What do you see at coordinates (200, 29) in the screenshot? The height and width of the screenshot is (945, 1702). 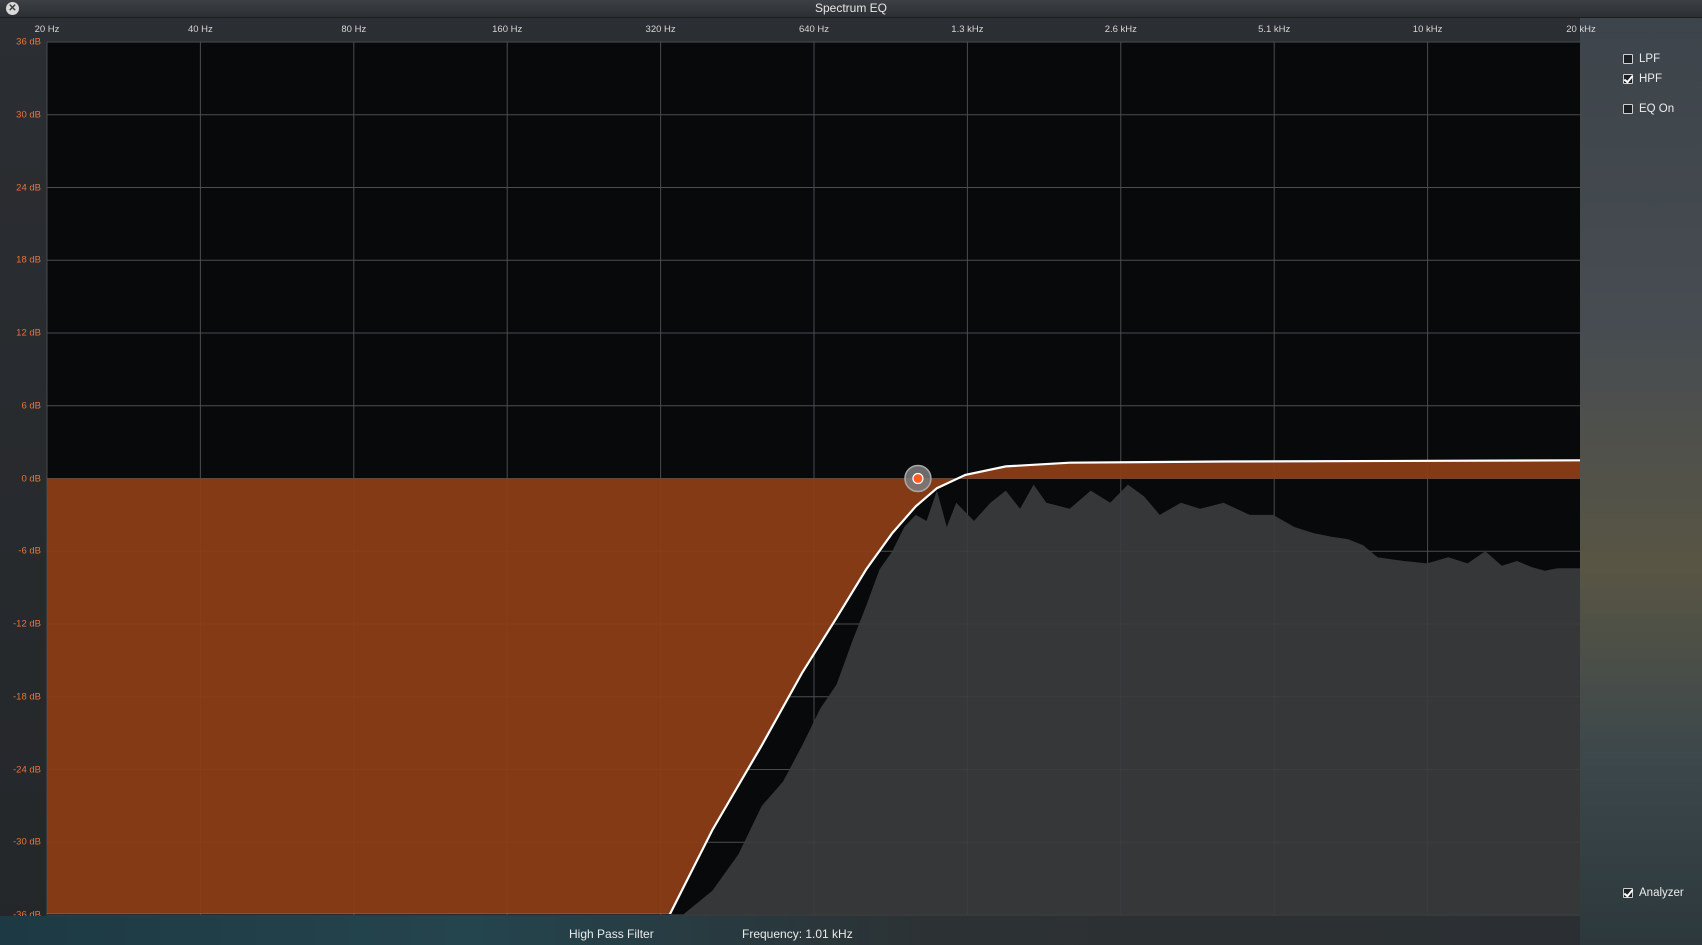 I see `freq-tick-label: 40 Hz` at bounding box center [200, 29].